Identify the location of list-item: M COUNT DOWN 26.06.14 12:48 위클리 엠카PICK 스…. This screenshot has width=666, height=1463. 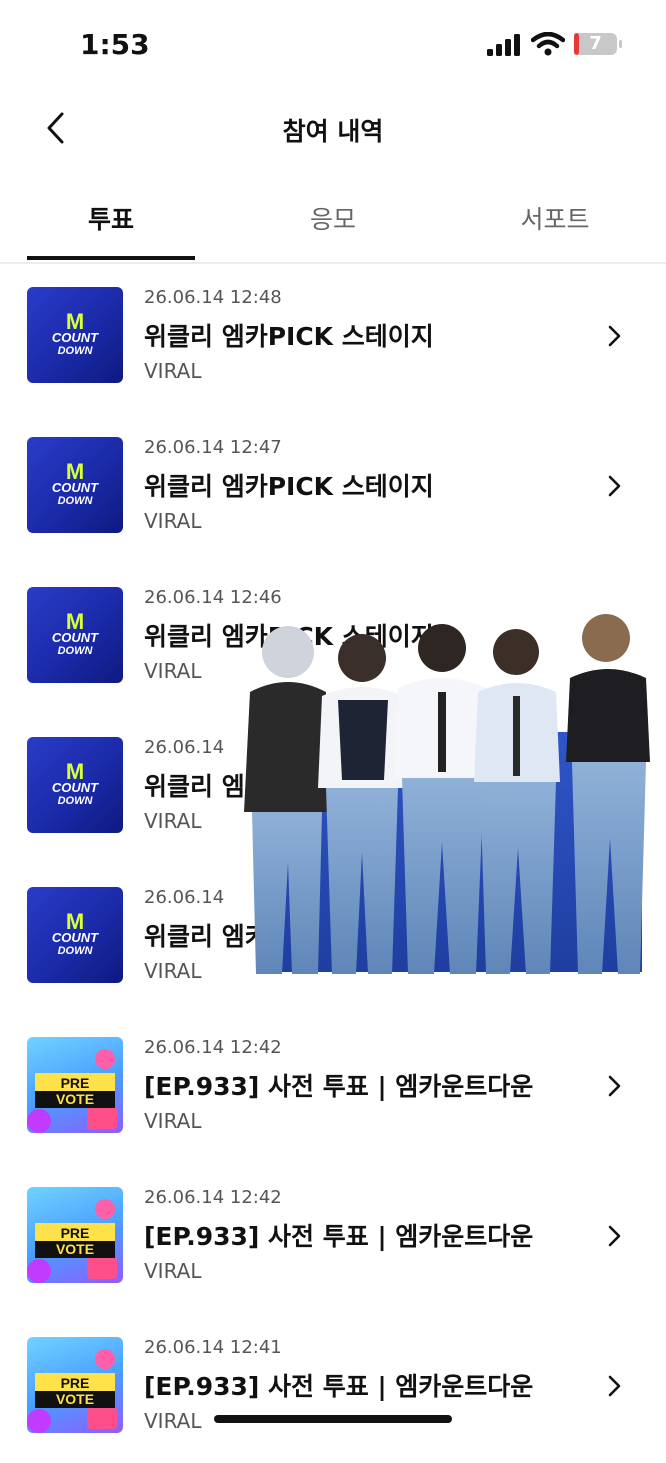
(333, 338).